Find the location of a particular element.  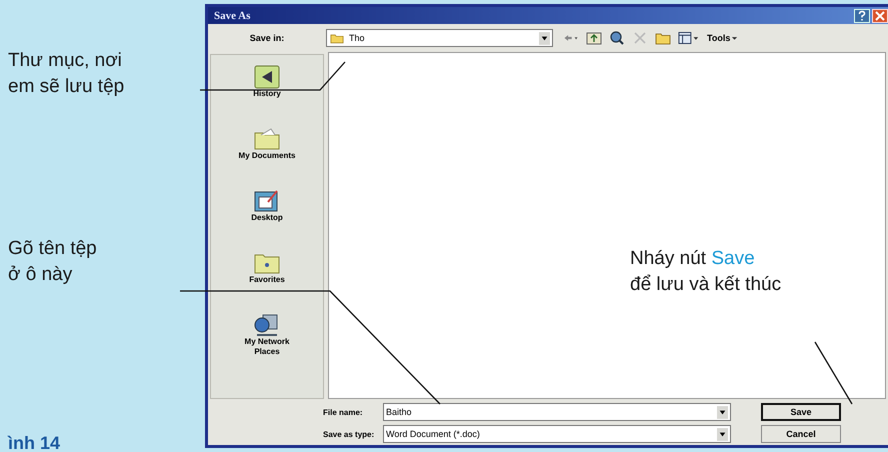

callout-text: Gõ tên tệp ở ô này is located at coordinates (53, 262).